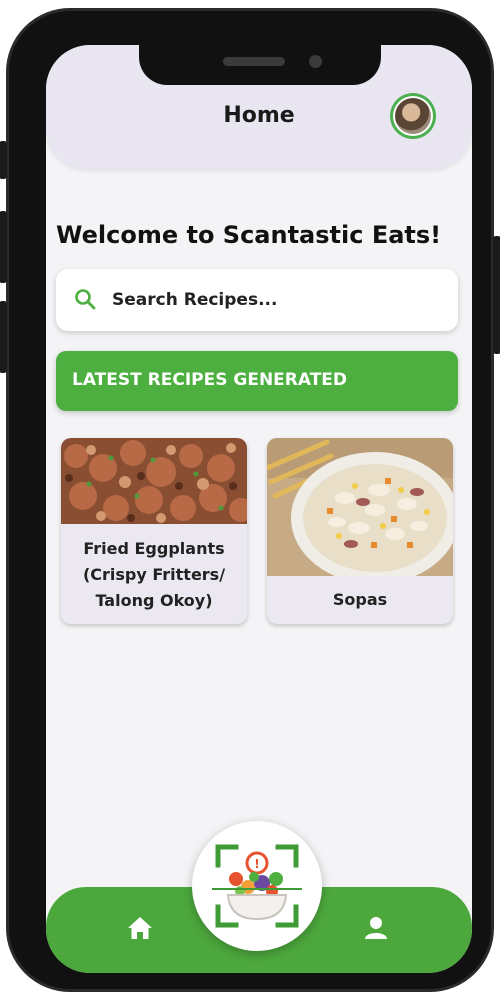 This screenshot has height=1000, width=500. What do you see at coordinates (260, 54) in the screenshot?
I see `notch` at bounding box center [260, 54].